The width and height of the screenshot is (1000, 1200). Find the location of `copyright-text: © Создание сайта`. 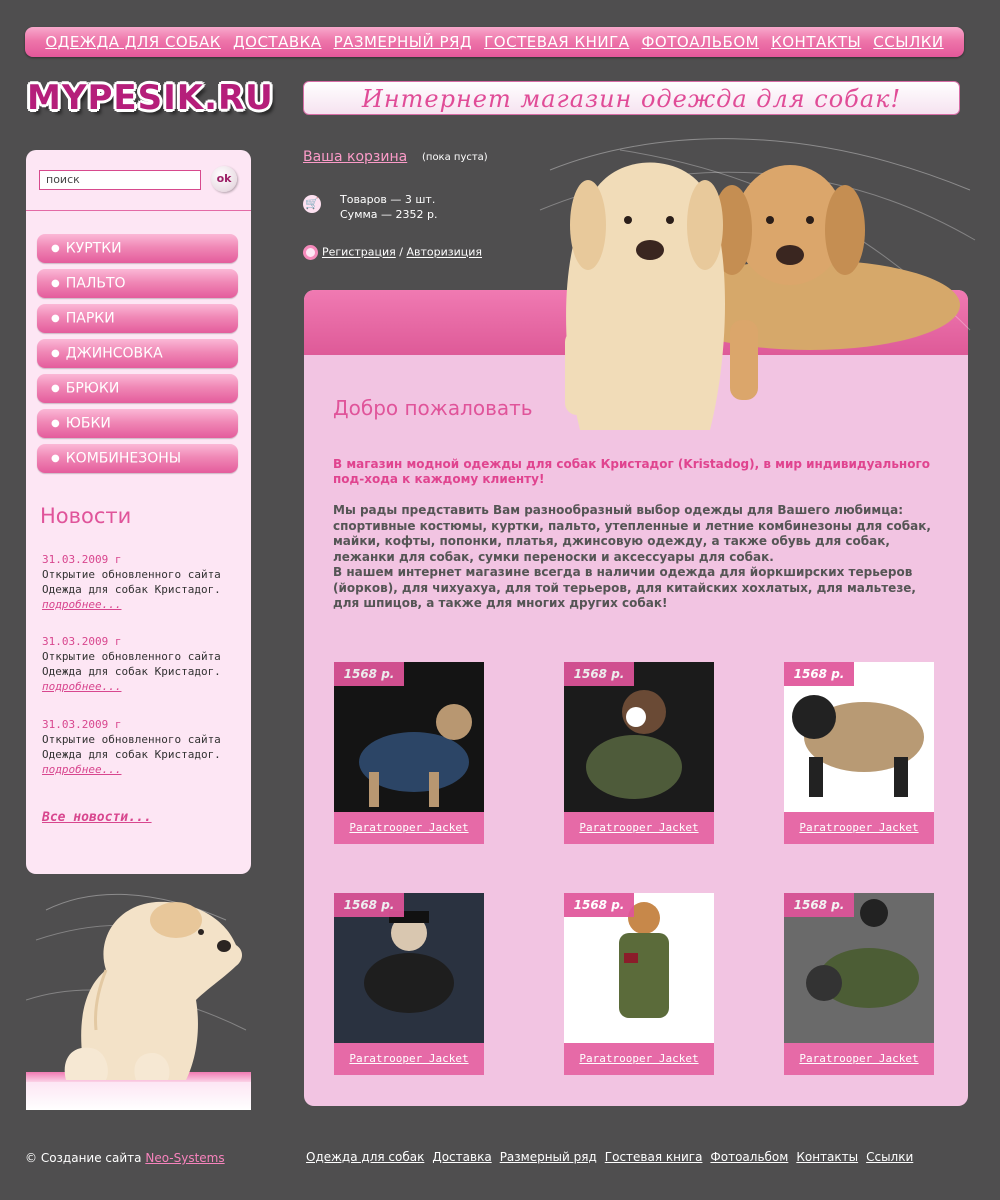

copyright-text: © Создание сайта is located at coordinates (83, 1158).